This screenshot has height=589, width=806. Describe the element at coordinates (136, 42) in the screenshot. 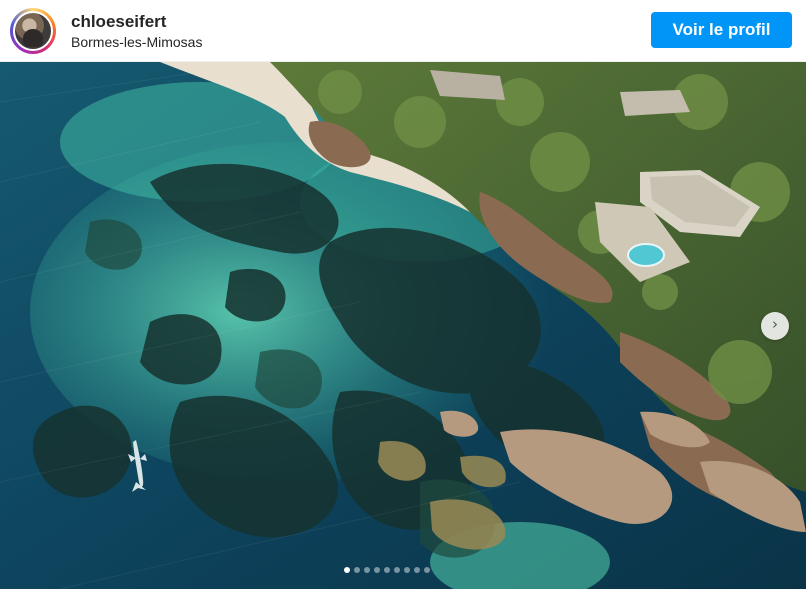

I see `location: Bormes-les-Mimosas` at that location.